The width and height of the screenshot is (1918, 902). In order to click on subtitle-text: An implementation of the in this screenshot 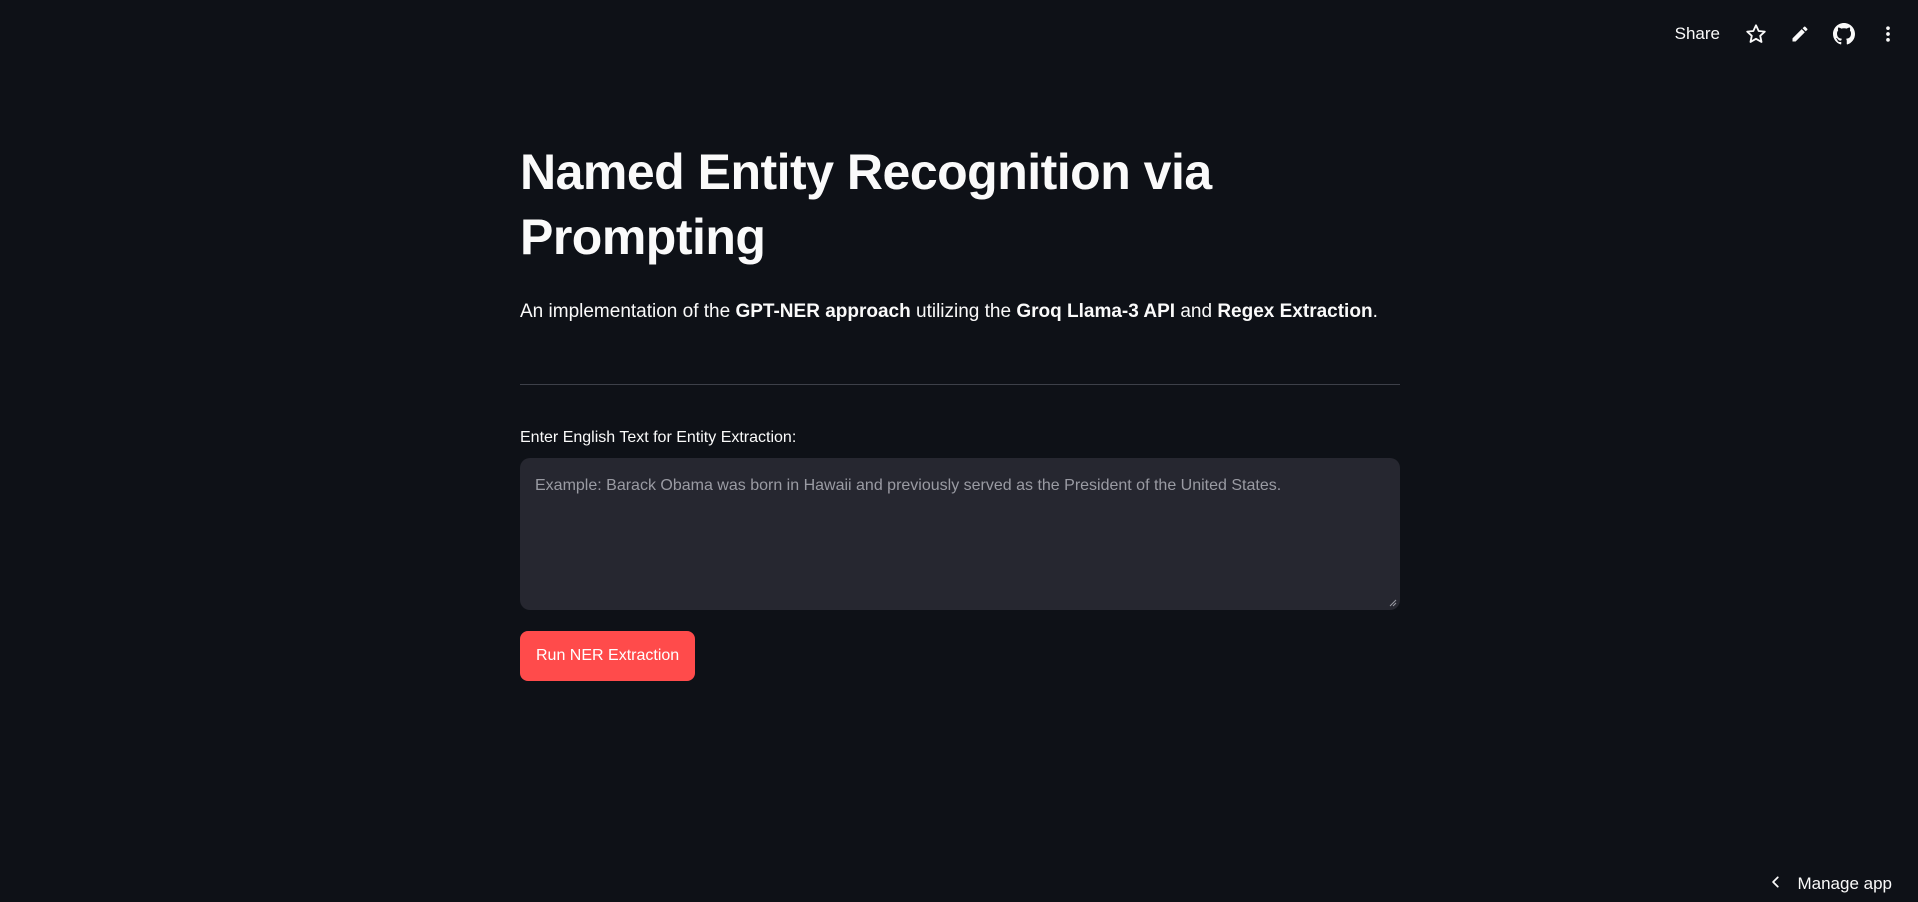, I will do `click(628, 311)`.